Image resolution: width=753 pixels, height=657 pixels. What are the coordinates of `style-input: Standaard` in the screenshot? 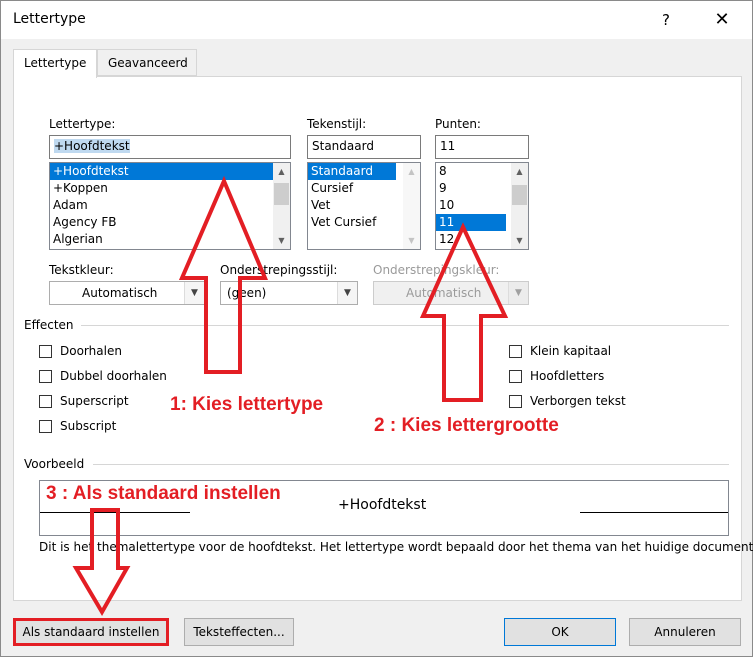 It's located at (364, 147).